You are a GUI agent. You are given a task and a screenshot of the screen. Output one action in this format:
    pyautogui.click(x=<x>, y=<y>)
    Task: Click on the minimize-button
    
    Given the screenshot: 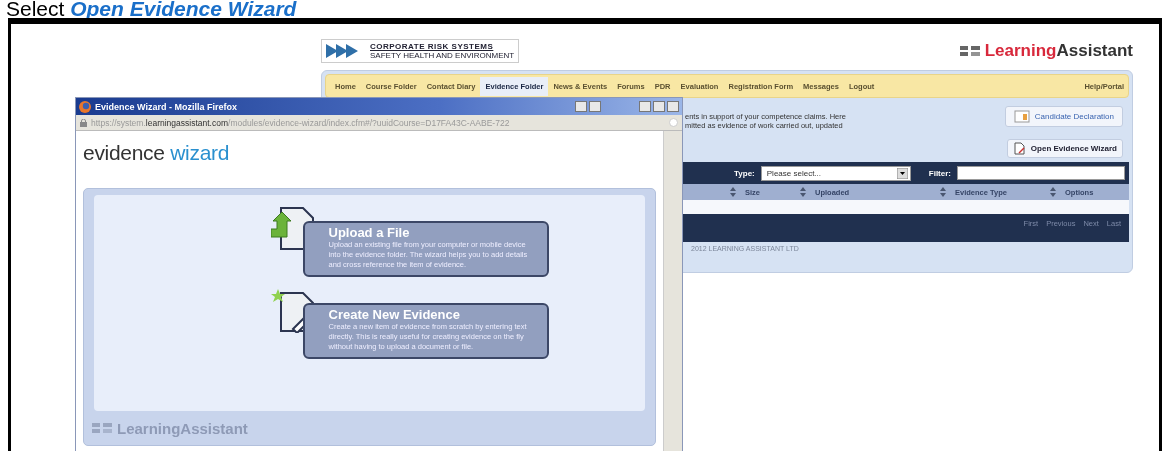 What is the action you would take?
    pyautogui.click(x=645, y=106)
    